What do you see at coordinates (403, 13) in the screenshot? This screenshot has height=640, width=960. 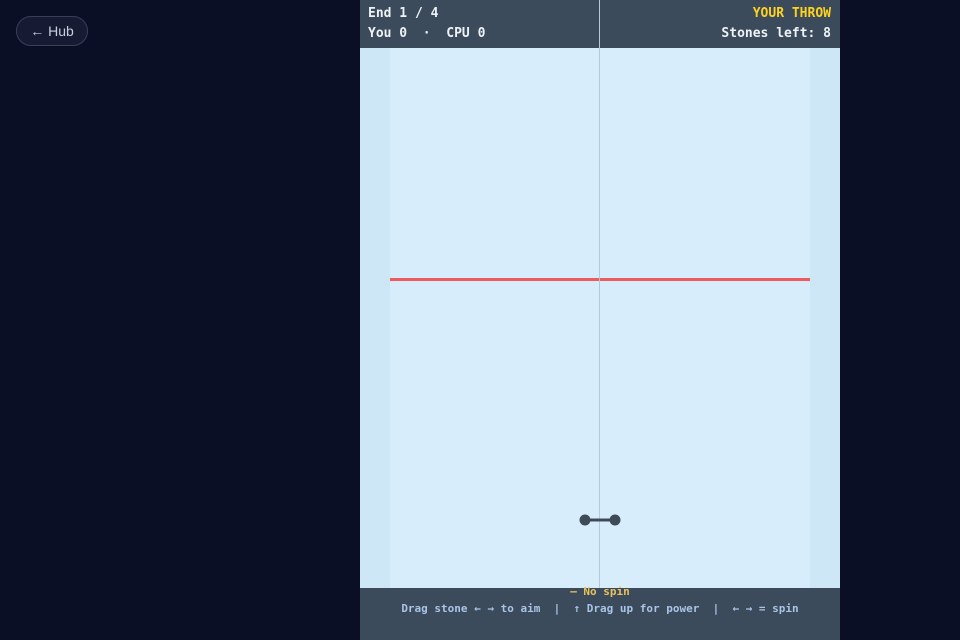 I see `end-counter: End 1 / 4` at bounding box center [403, 13].